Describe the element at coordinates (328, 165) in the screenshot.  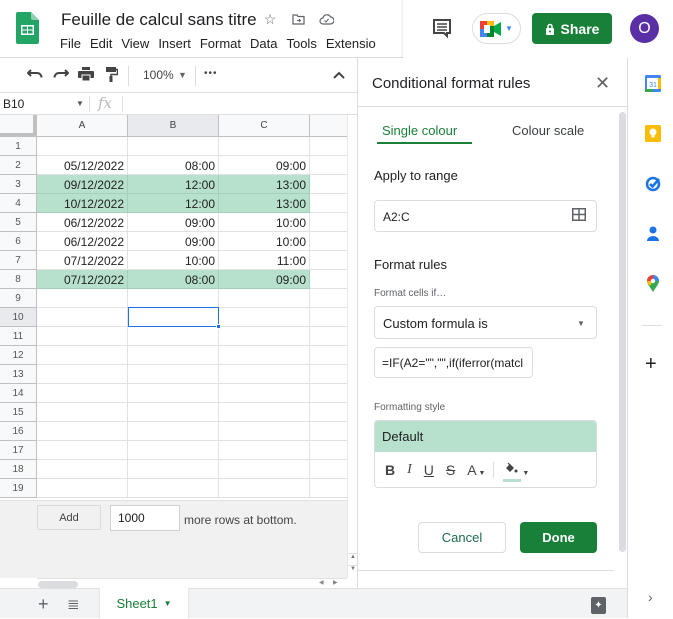
I see `cell-d2` at that location.